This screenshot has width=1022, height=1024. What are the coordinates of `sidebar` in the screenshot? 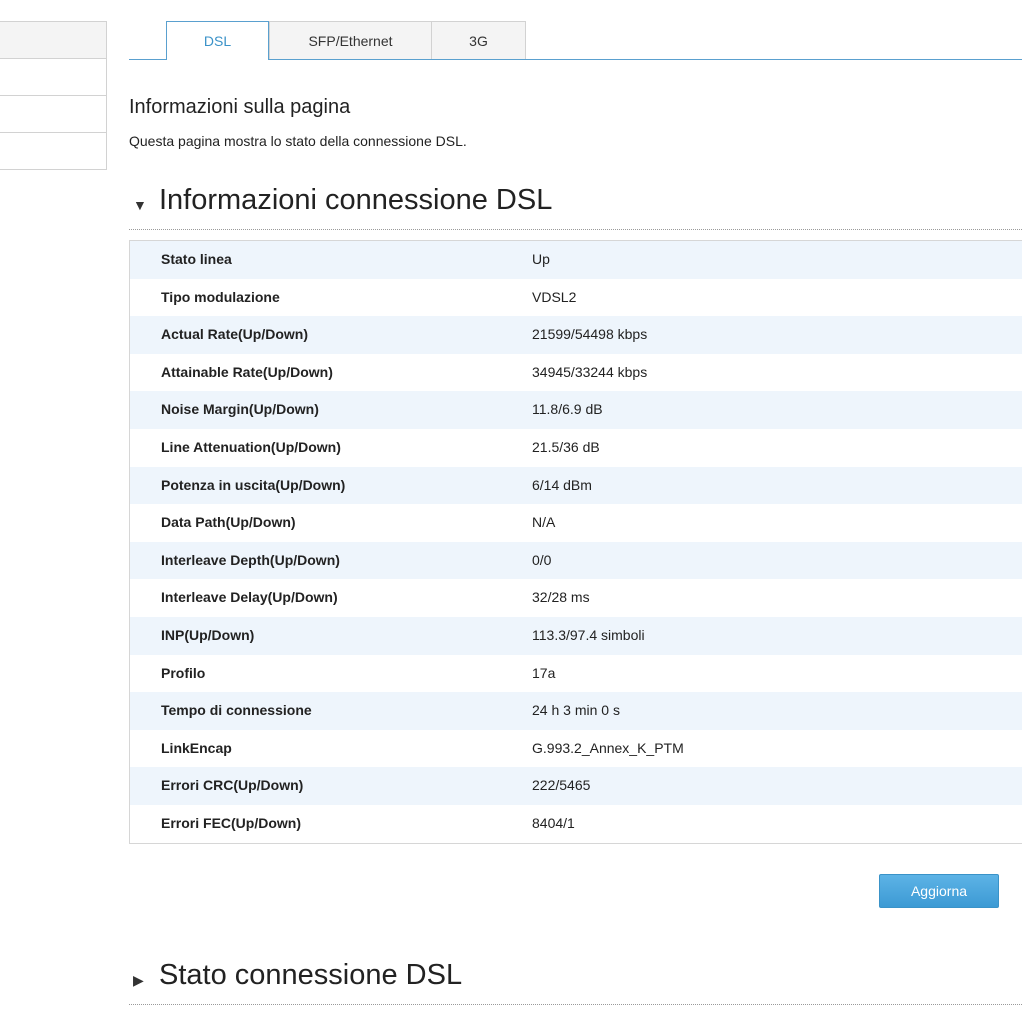 It's located at (53, 95).